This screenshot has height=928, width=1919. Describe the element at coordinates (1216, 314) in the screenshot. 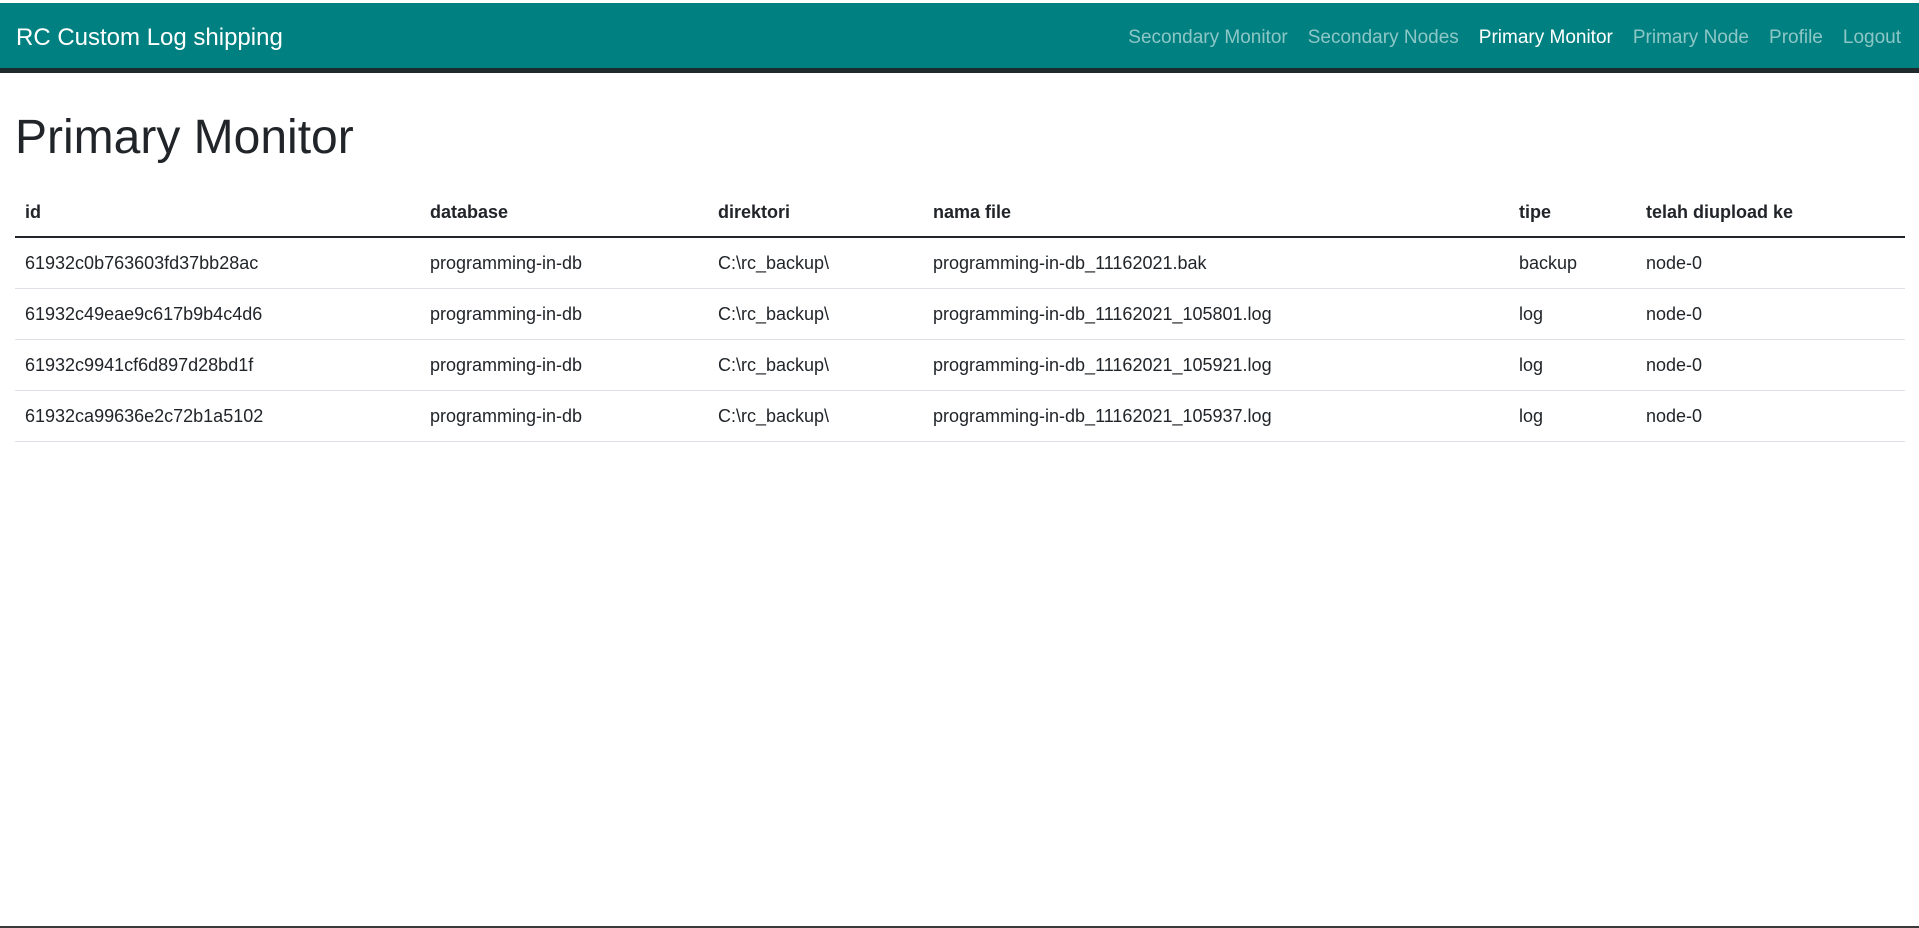

I see `cell-nama-file: programming-in-db_11162021_105801.log` at that location.